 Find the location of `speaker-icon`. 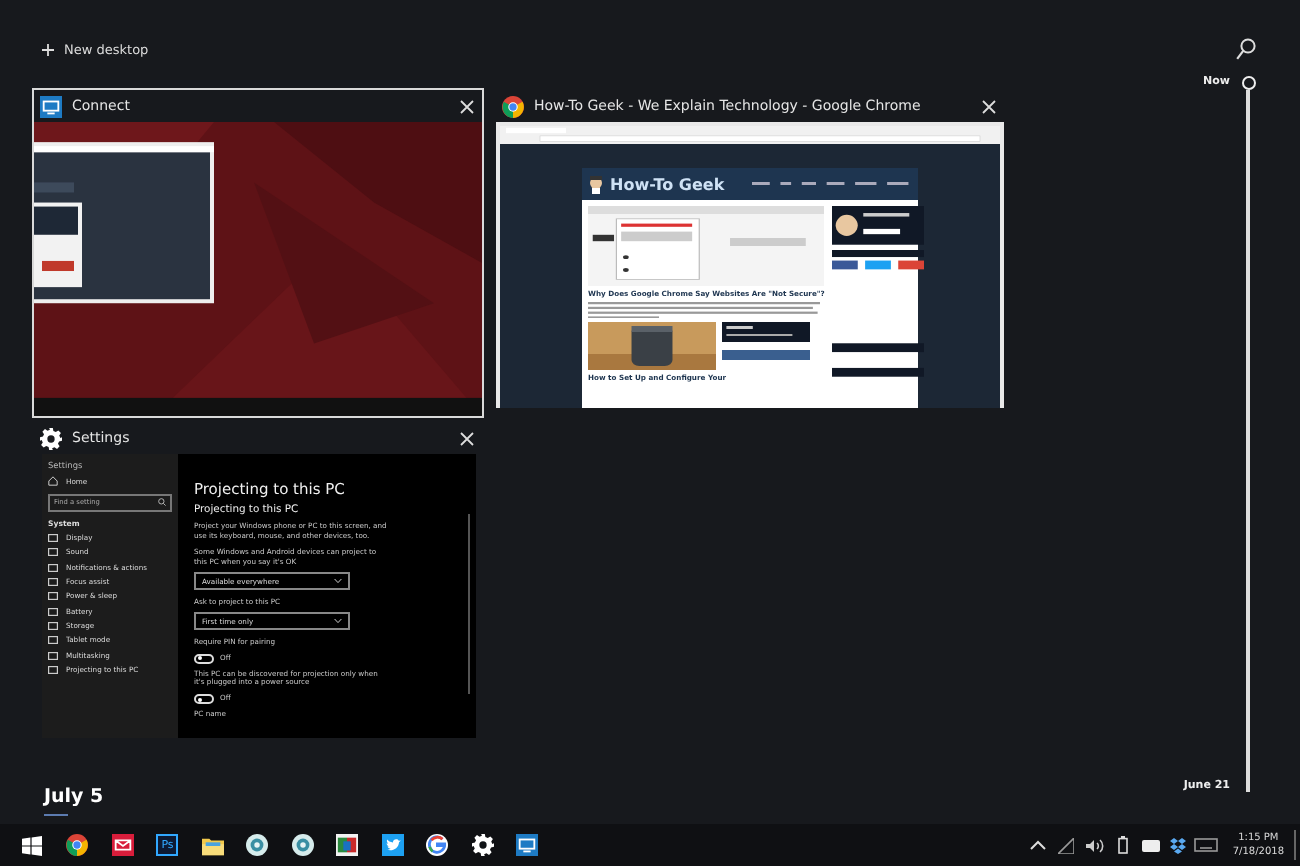

speaker-icon is located at coordinates (1094, 845).